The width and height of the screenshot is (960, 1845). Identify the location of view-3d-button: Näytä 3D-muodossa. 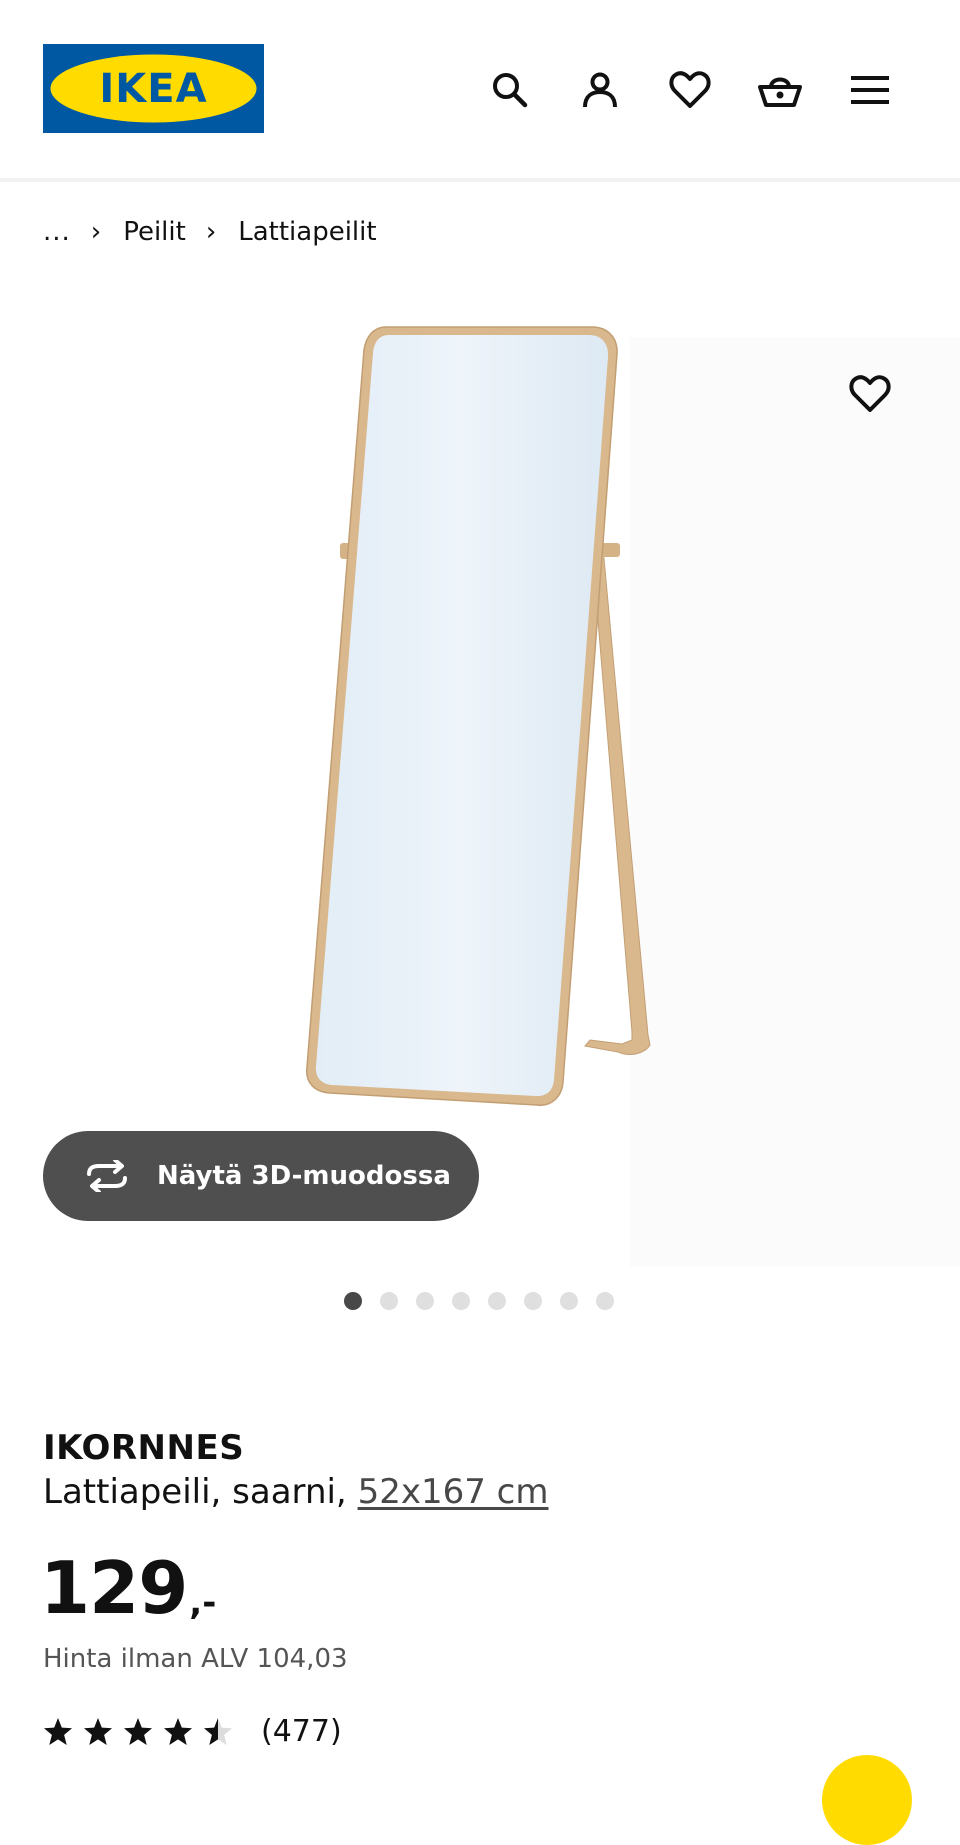
(261, 1176).